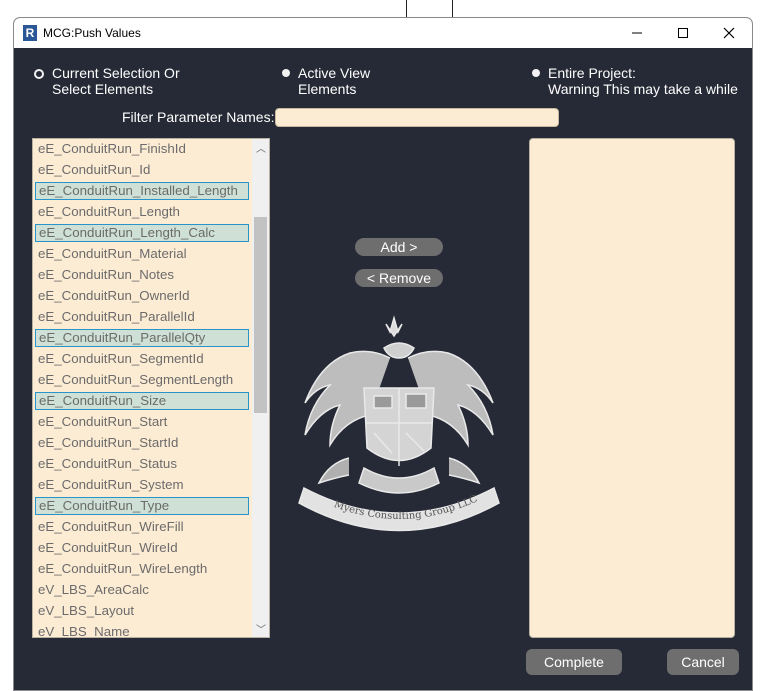  Describe the element at coordinates (142, 296) in the screenshot. I see `parameter-list-item: eE_ConduitRun_OwnerId` at that location.